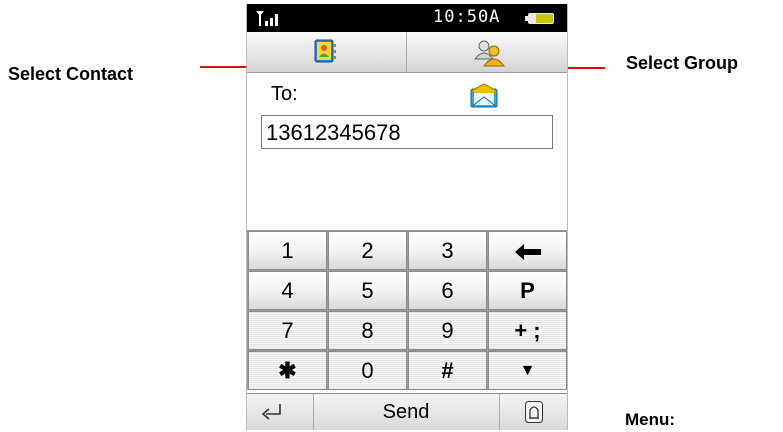 The image size is (783, 432). Describe the element at coordinates (447, 370) in the screenshot. I see `hash-key: #` at that location.